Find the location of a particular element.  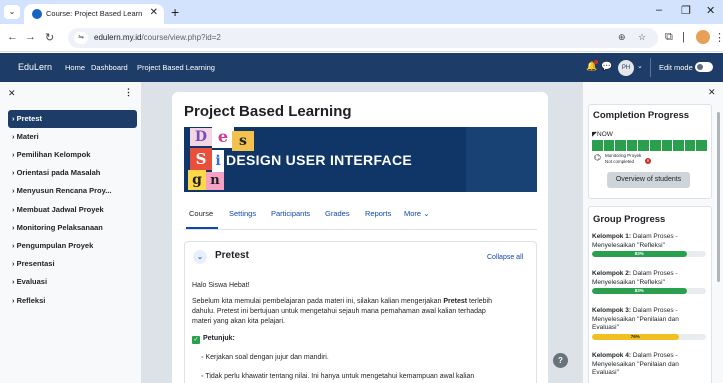

section-title: Pretest is located at coordinates (232, 255).